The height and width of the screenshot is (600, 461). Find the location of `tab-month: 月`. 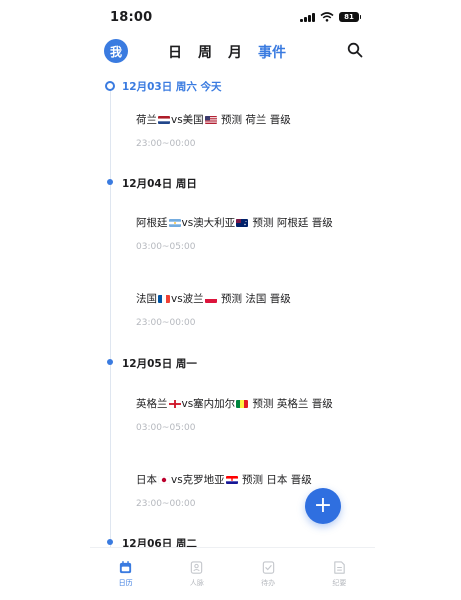

tab-month: 月 is located at coordinates (235, 52).